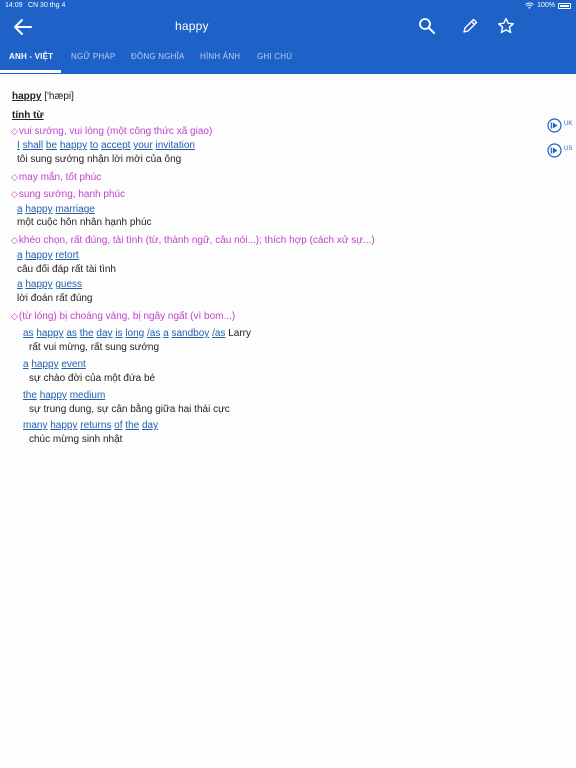 This screenshot has height=768, width=576. I want to click on example-translation: lời đoán rất đúng, so click(55, 298).